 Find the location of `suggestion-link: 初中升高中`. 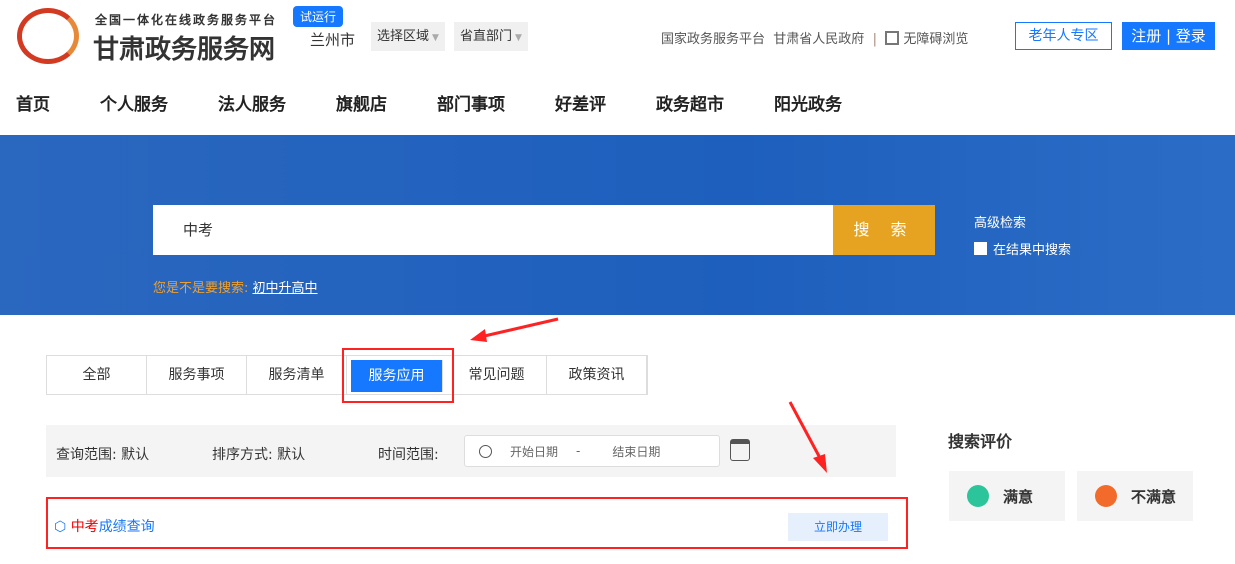

suggestion-link: 初中升高中 is located at coordinates (285, 288).